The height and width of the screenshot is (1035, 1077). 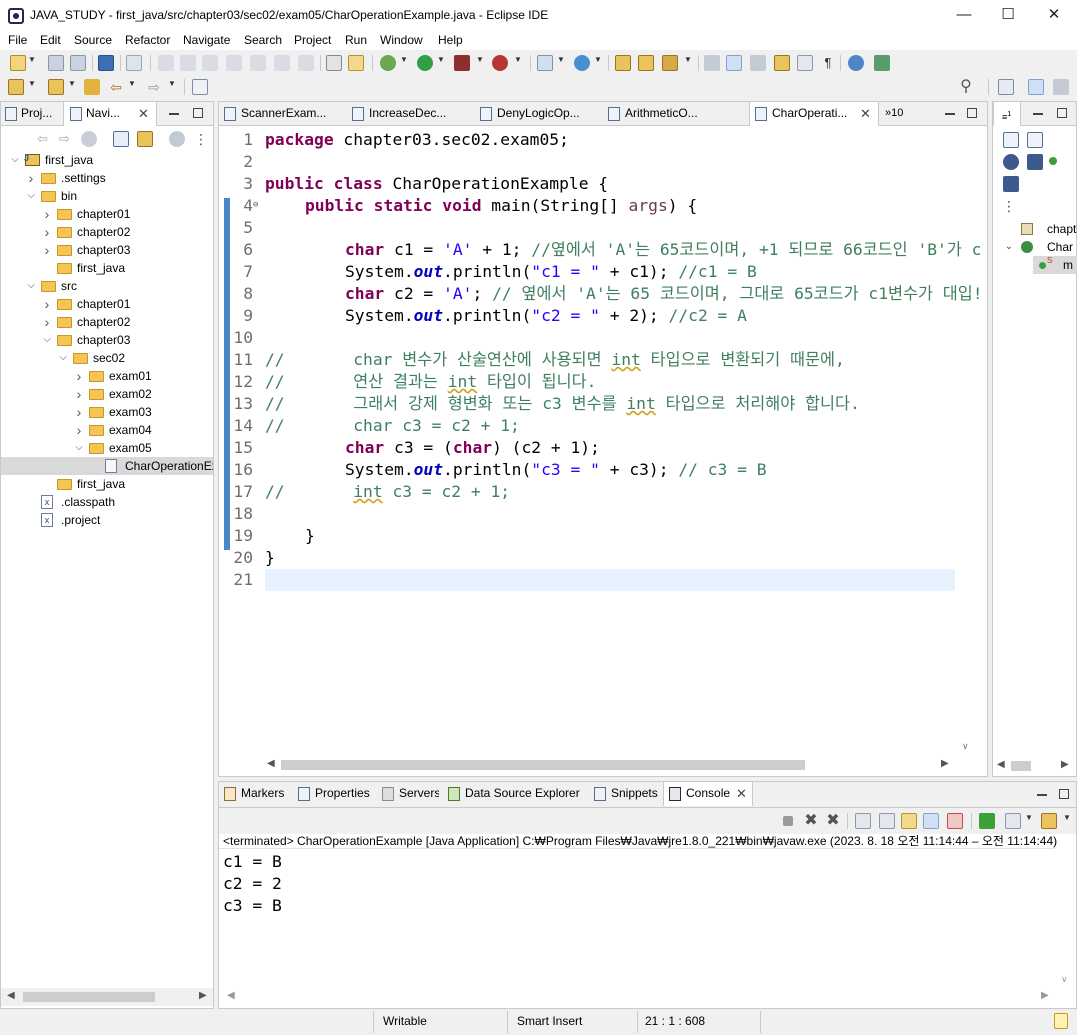 What do you see at coordinates (1009, 247) in the screenshot?
I see `chevron-down-icon: ⌄` at bounding box center [1009, 247].